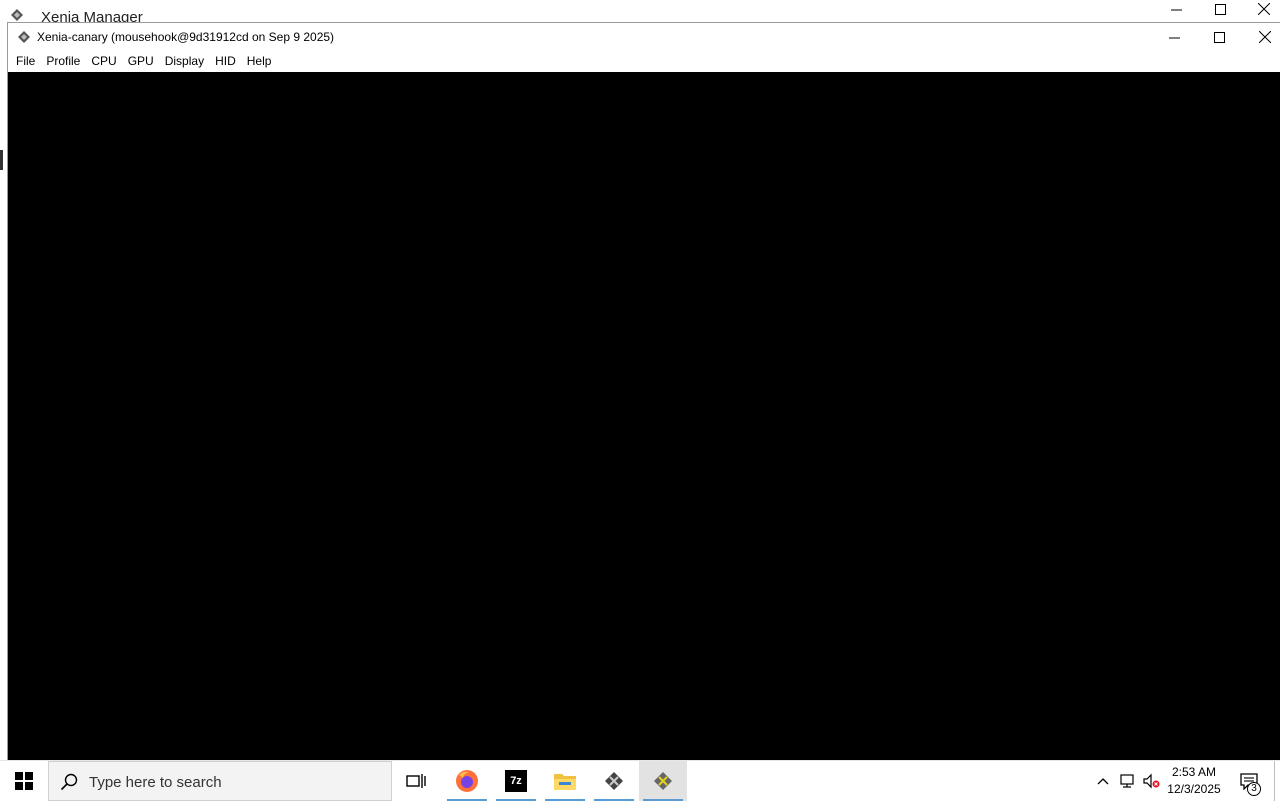 This screenshot has width=1280, height=801. I want to click on action-center-button, so click(1249, 781).